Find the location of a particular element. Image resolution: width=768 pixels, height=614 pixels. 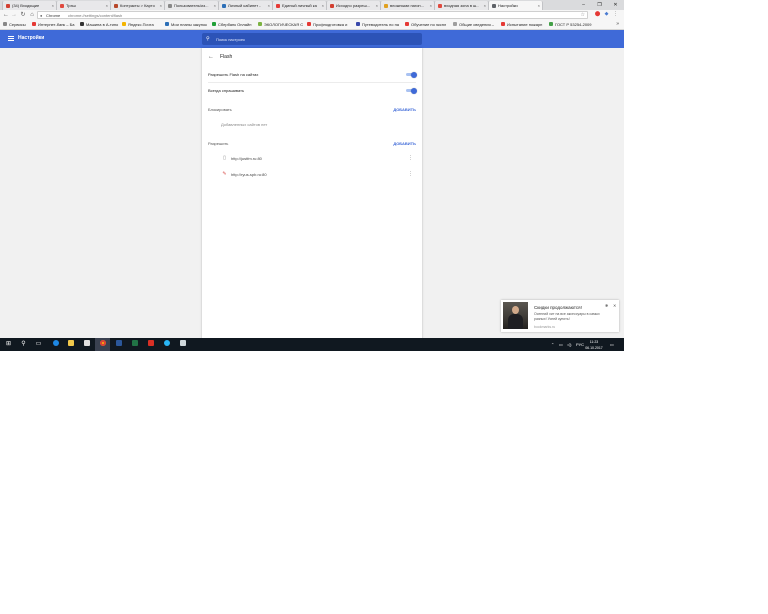

clock: 11:23 06.10.2017 is located at coordinates (594, 345).